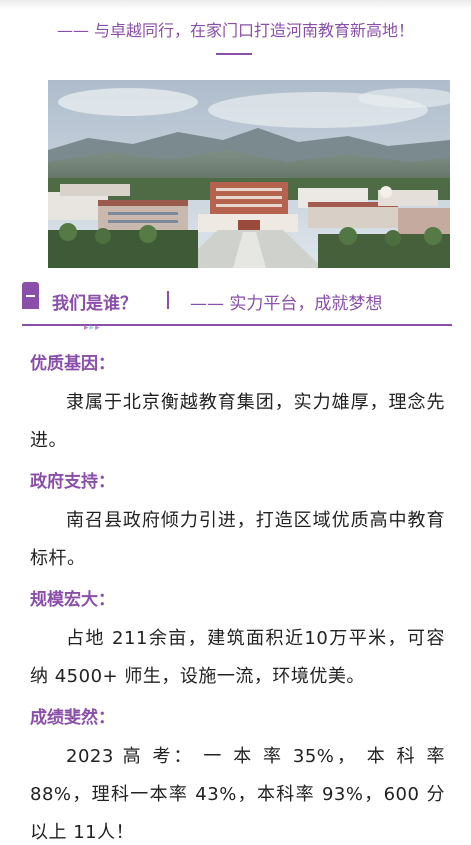  What do you see at coordinates (72, 482) in the screenshot?
I see `item-title: 政府支持：` at bounding box center [72, 482].